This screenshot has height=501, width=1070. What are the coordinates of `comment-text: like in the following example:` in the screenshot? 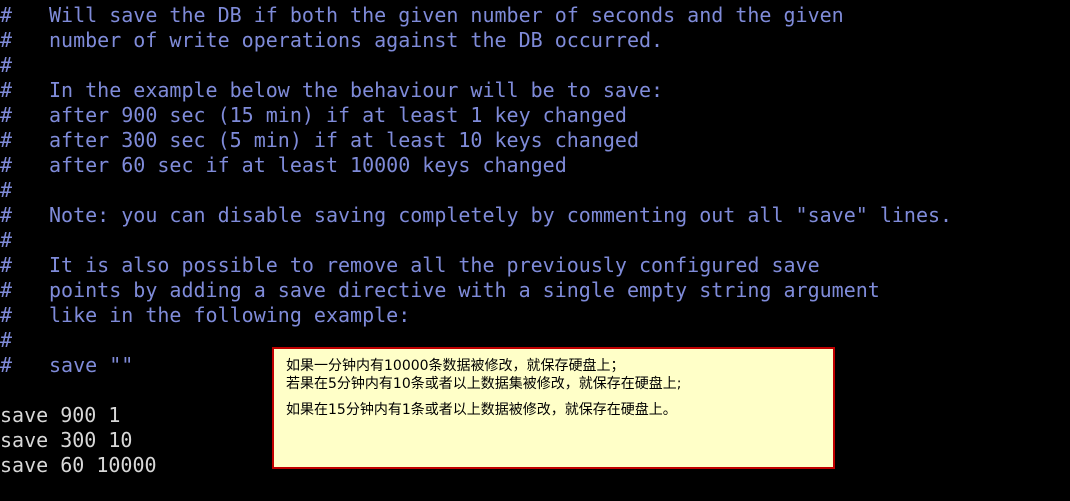 It's located at (230, 315).